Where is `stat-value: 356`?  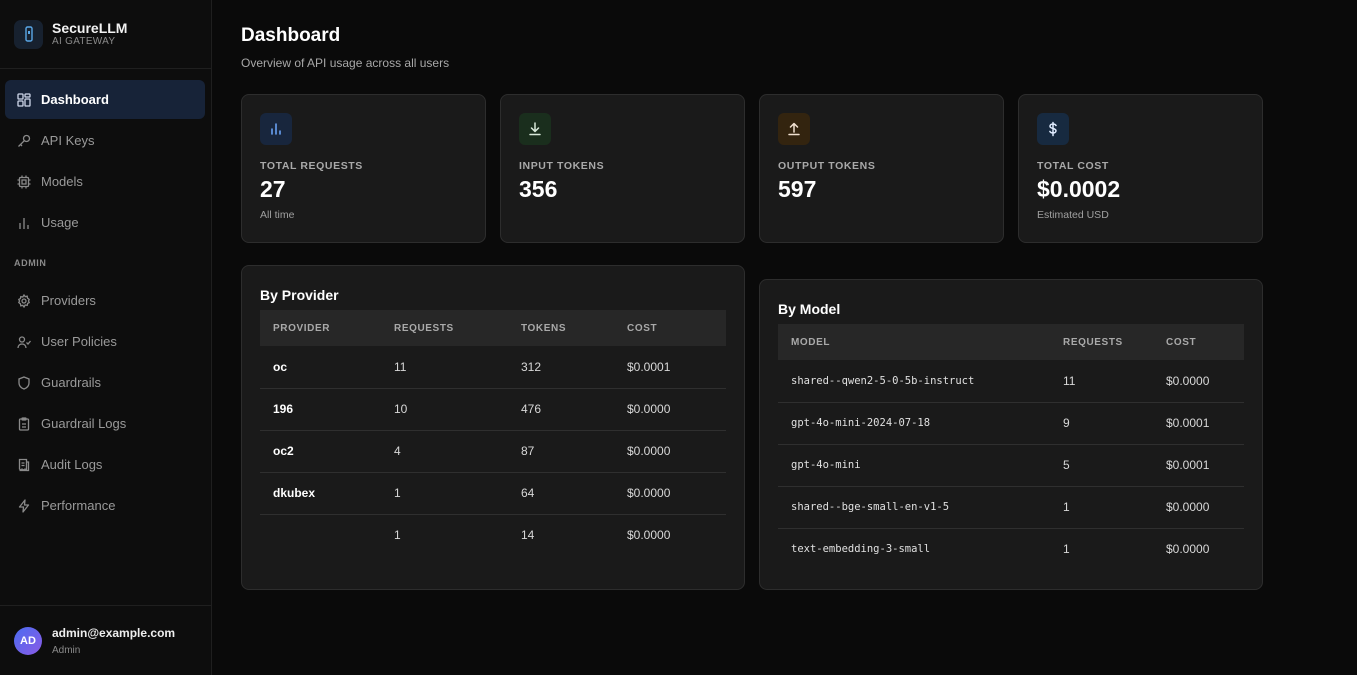
stat-value: 356 is located at coordinates (538, 189).